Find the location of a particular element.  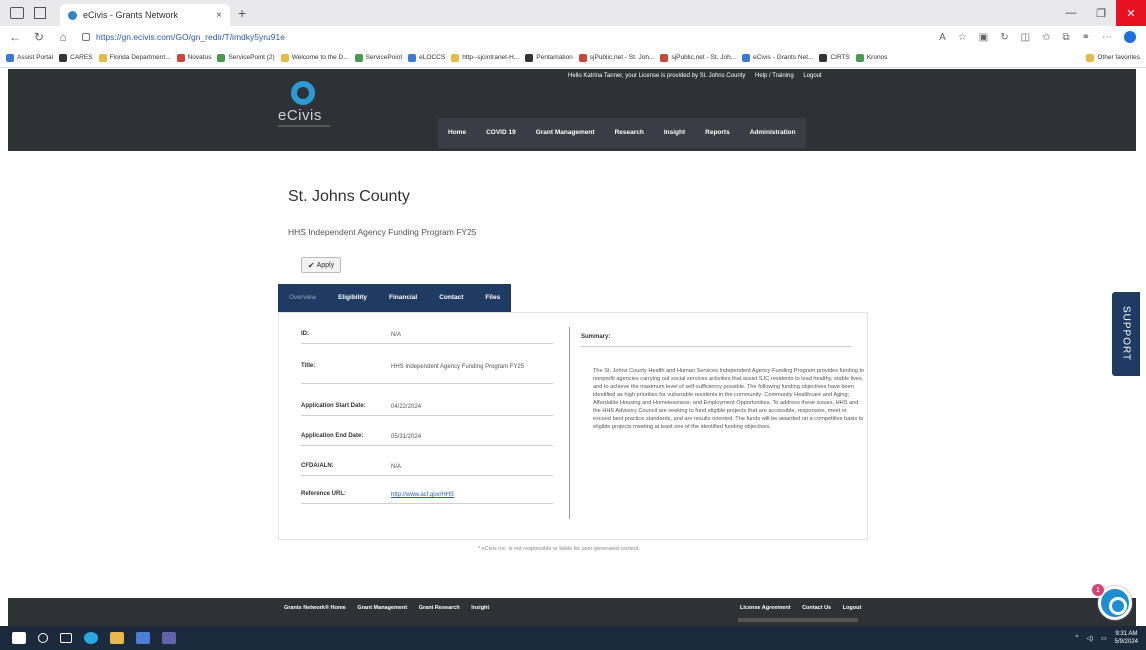

volume-icon: ◁) is located at coordinates (1089, 638).